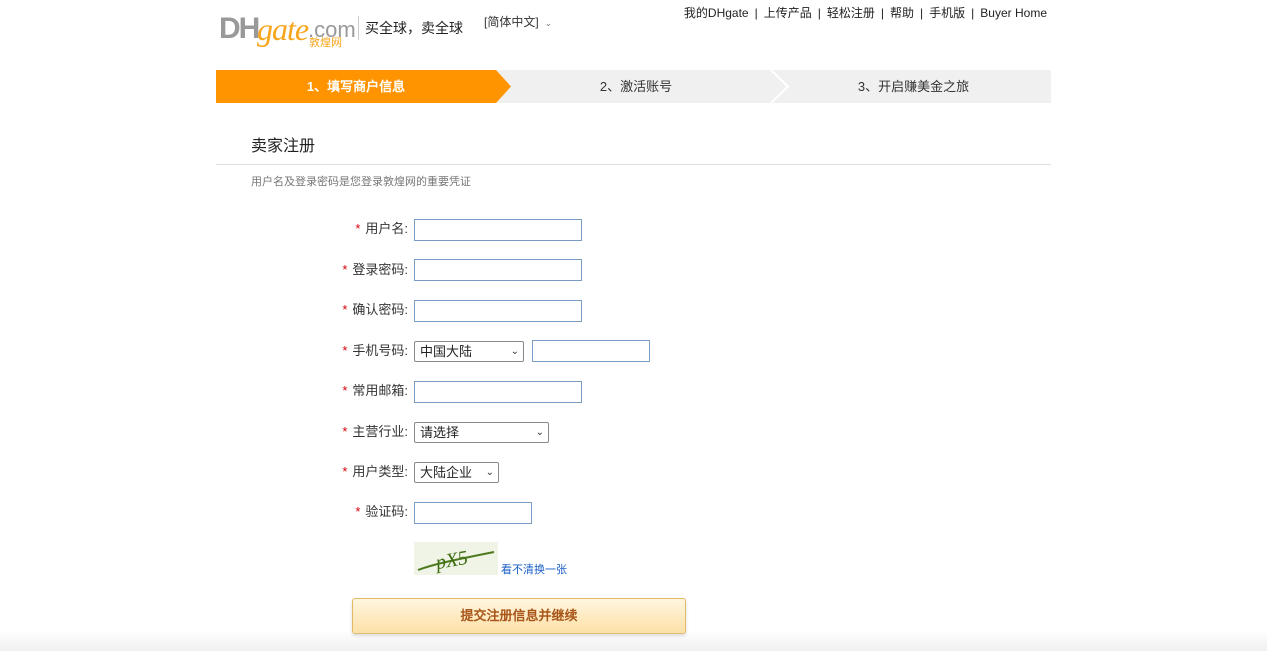 Image resolution: width=1267 pixels, height=651 pixels. Describe the element at coordinates (498, 392) in the screenshot. I see `email-input` at that location.